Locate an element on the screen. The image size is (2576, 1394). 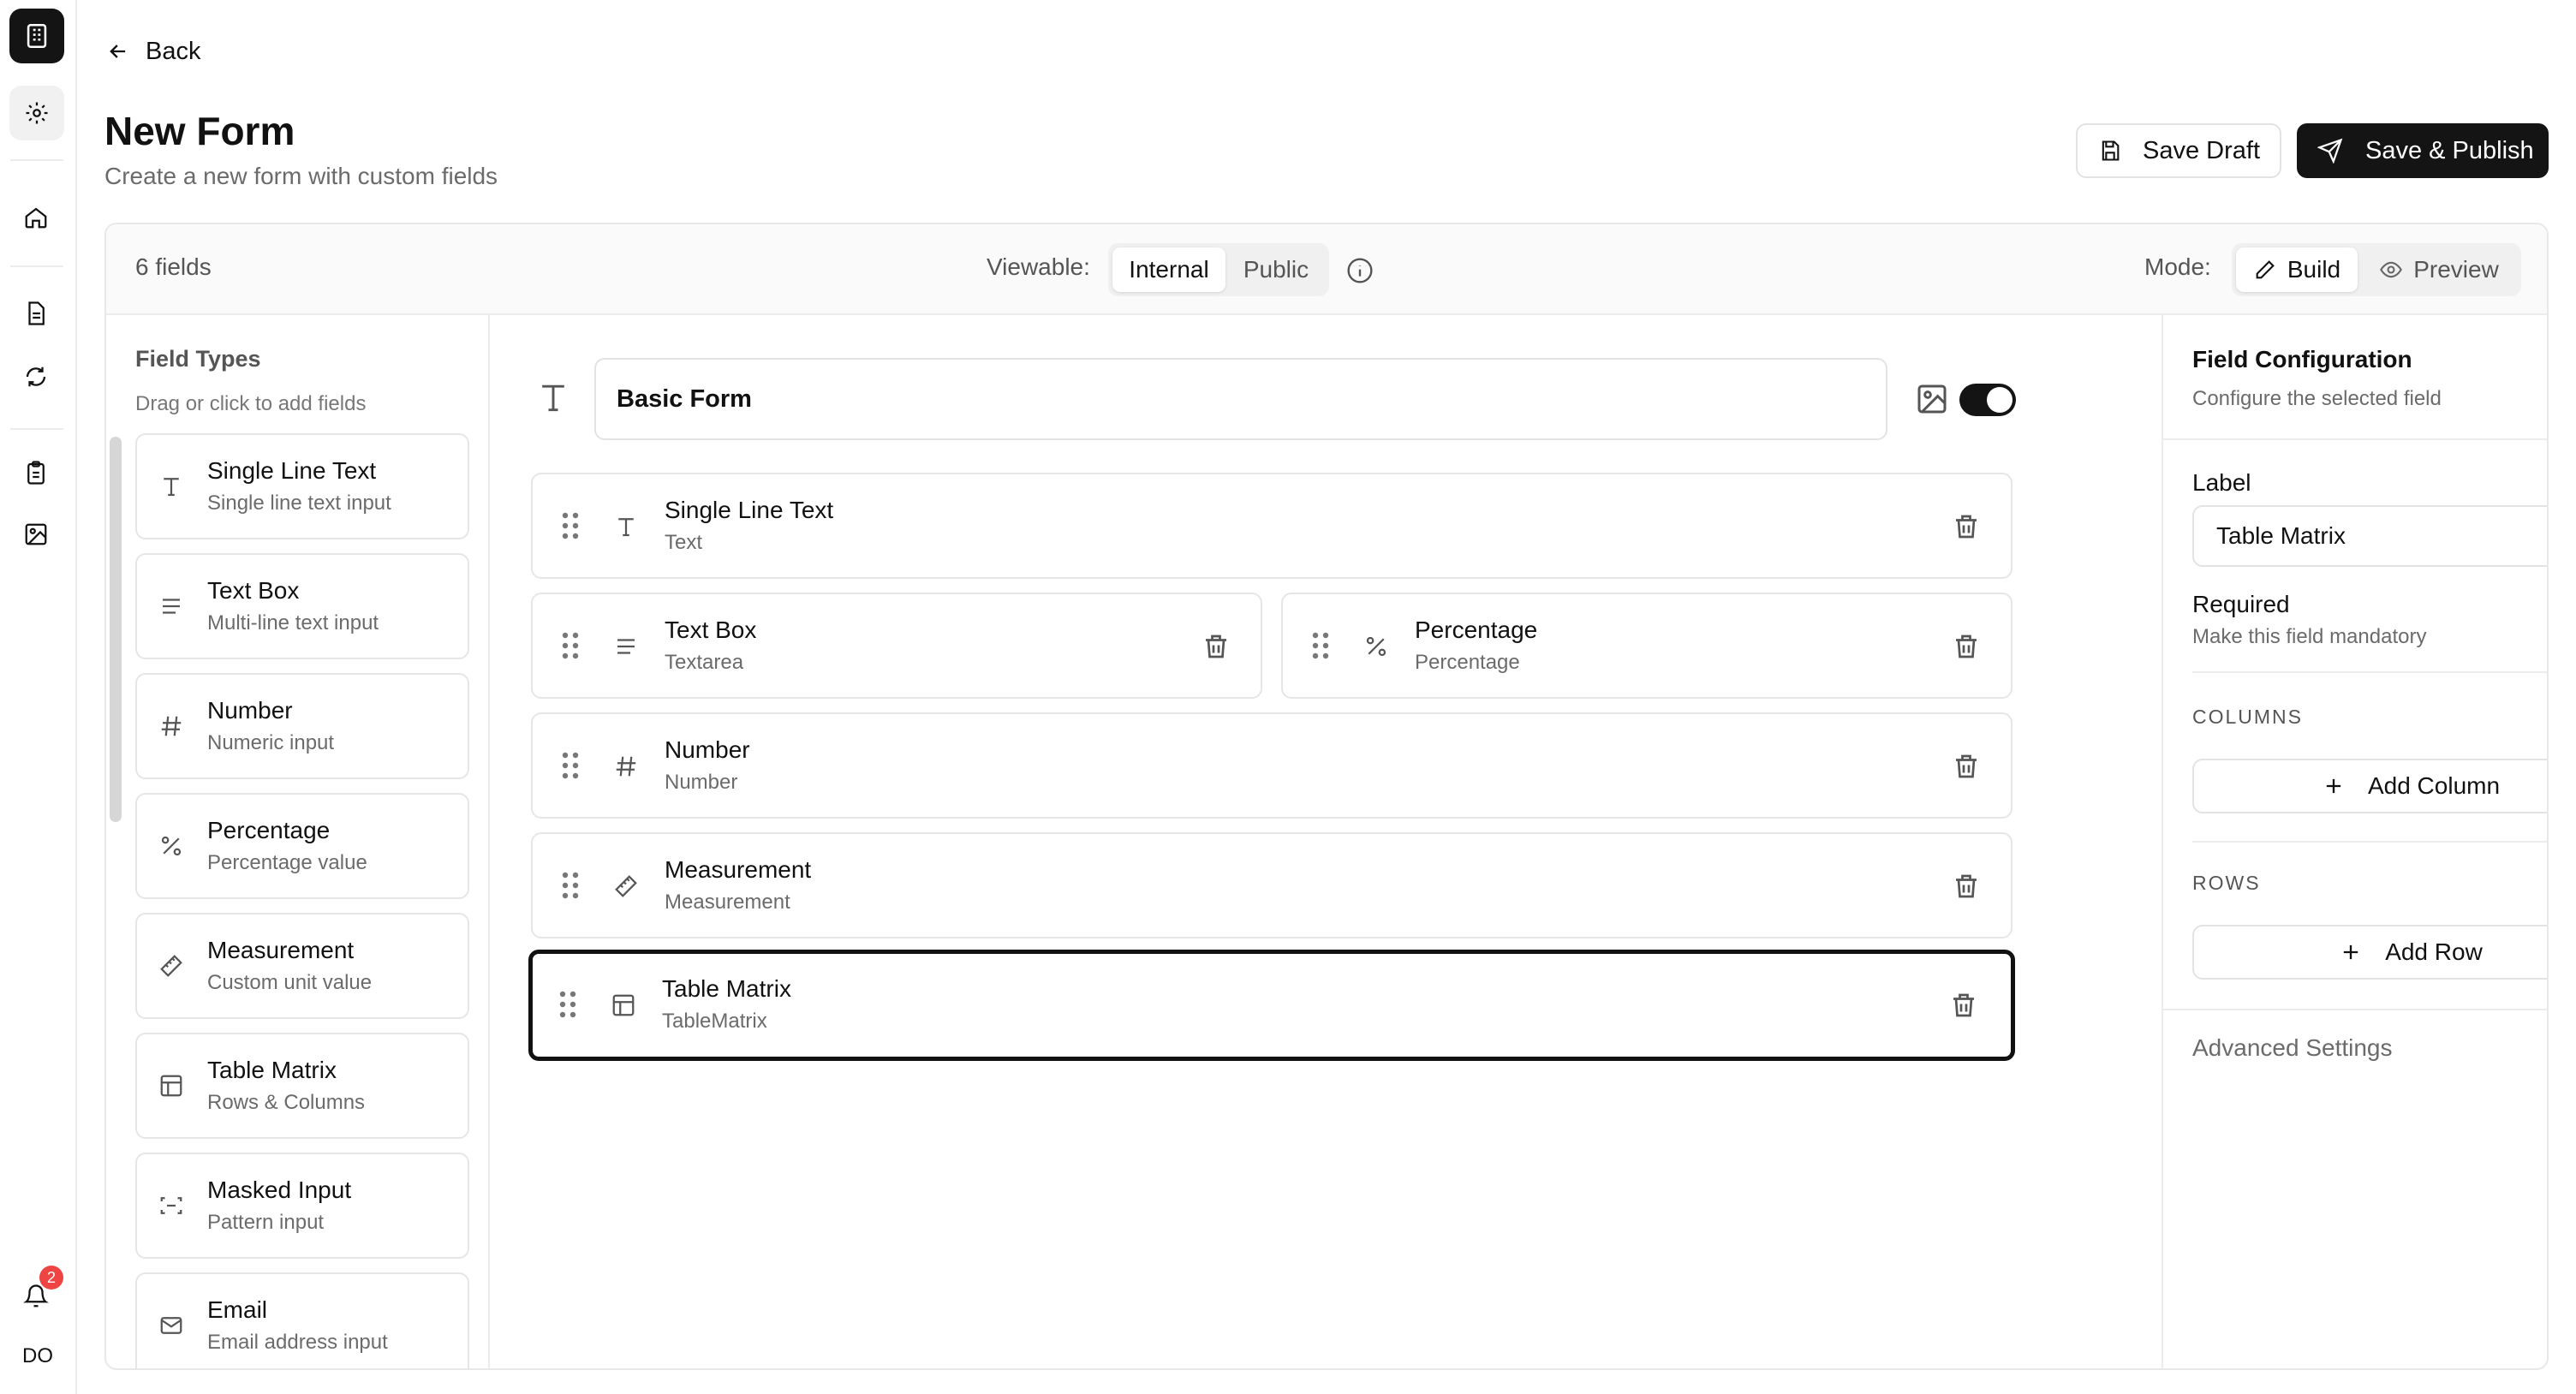
mode-build-label: Build is located at coordinates (2314, 269).